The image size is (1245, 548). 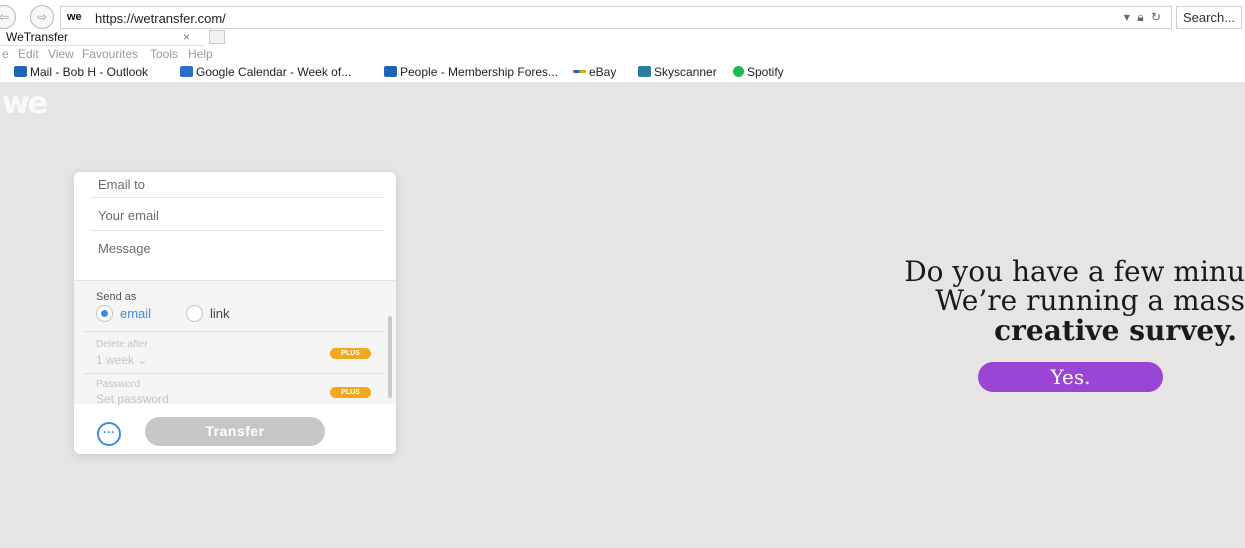 I want to click on email-to-field: Email to, so click(x=241, y=184).